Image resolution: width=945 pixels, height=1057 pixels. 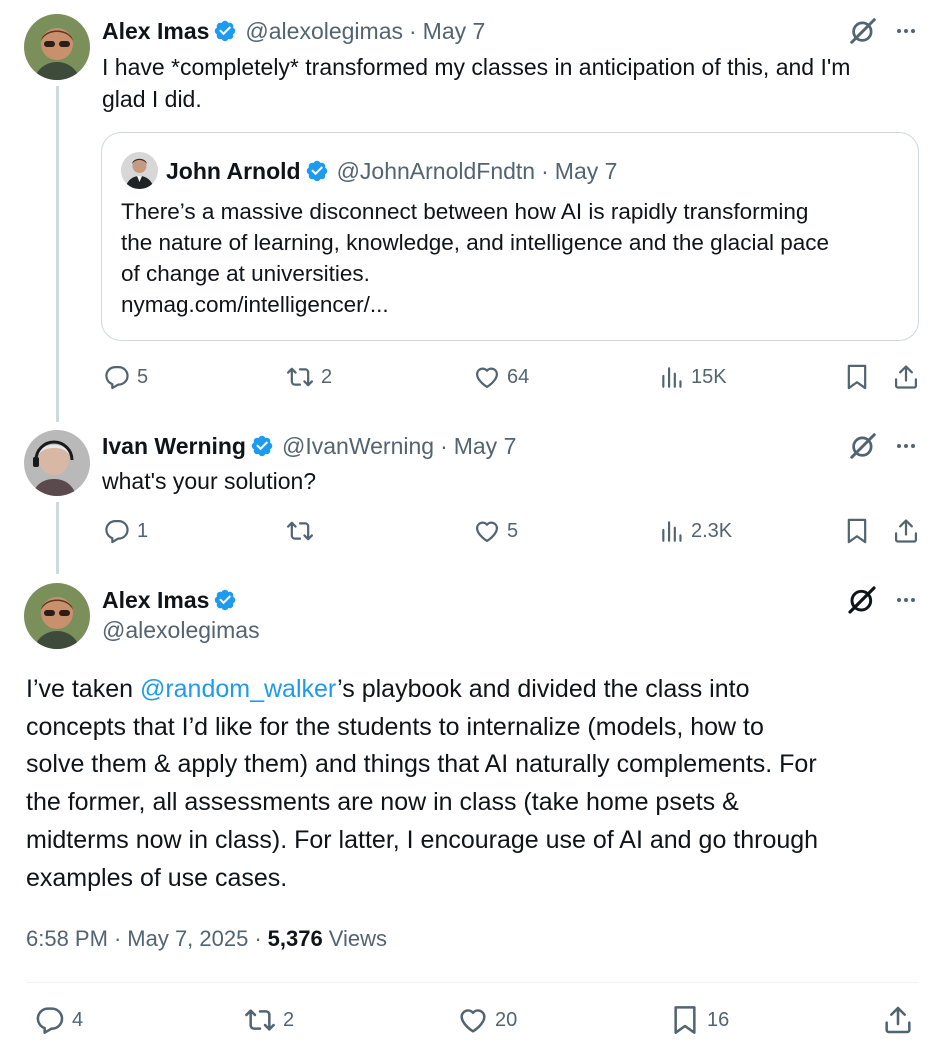 What do you see at coordinates (358, 446) in the screenshot?
I see `tweet2-author-handle: @IvanWerning` at bounding box center [358, 446].